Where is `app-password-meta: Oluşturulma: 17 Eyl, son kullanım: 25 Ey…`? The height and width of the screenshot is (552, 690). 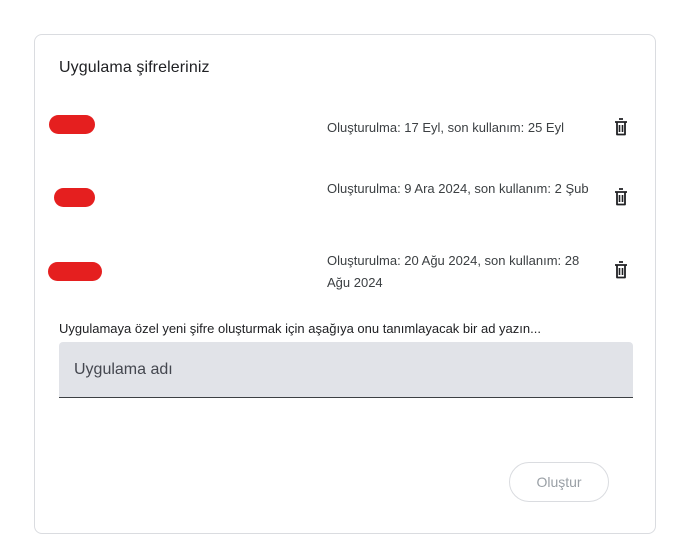 app-password-meta: Oluşturulma: 17 Eyl, son kullanım: 25 Ey… is located at coordinates (445, 127).